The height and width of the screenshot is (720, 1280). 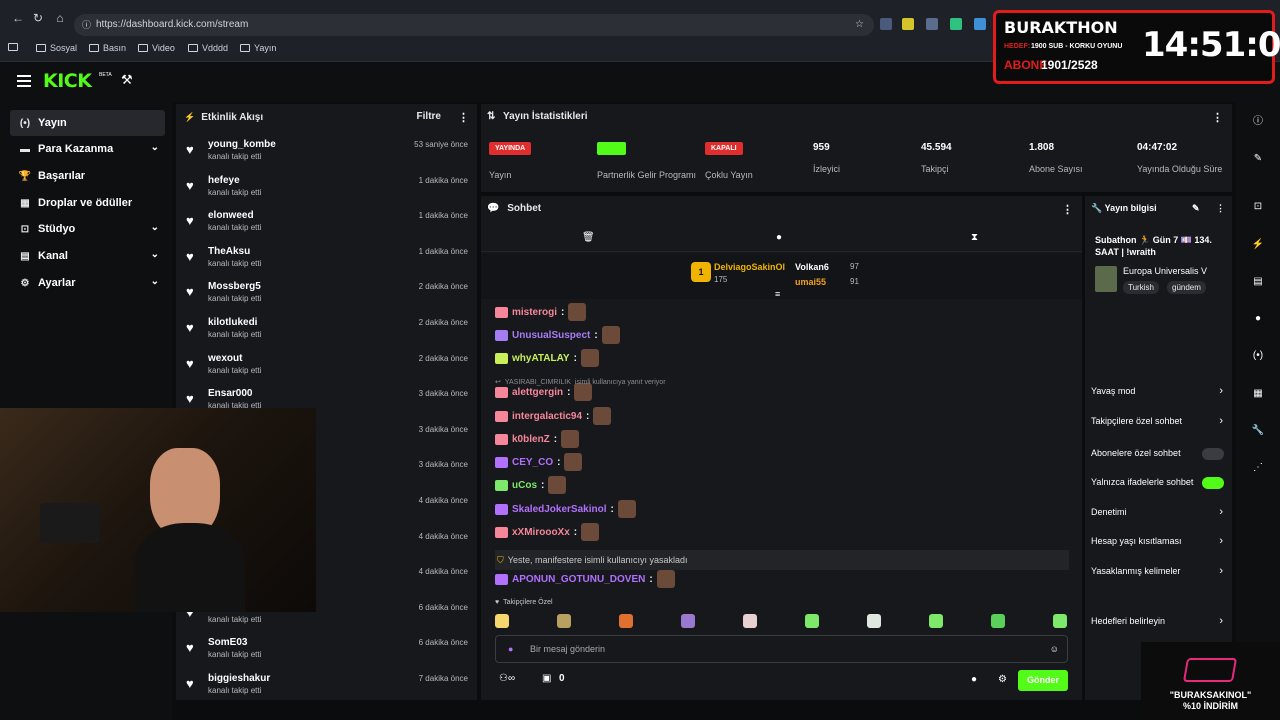 I want to click on tag: gündem, so click(x=1186, y=287).